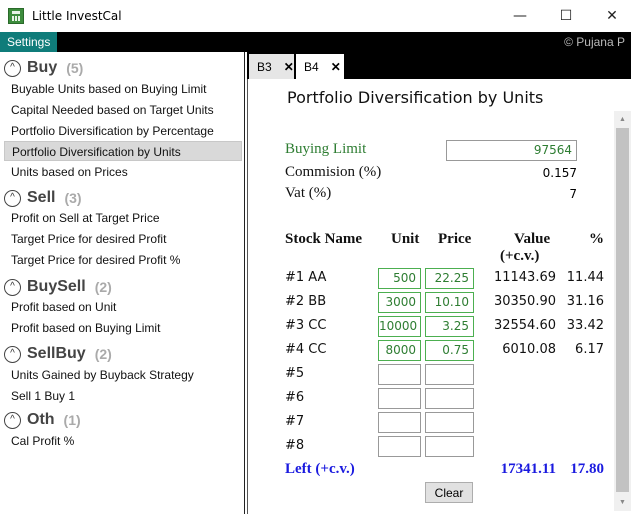 The height and width of the screenshot is (514, 631). Describe the element at coordinates (295, 397) in the screenshot. I see `stock-name: #6` at that location.